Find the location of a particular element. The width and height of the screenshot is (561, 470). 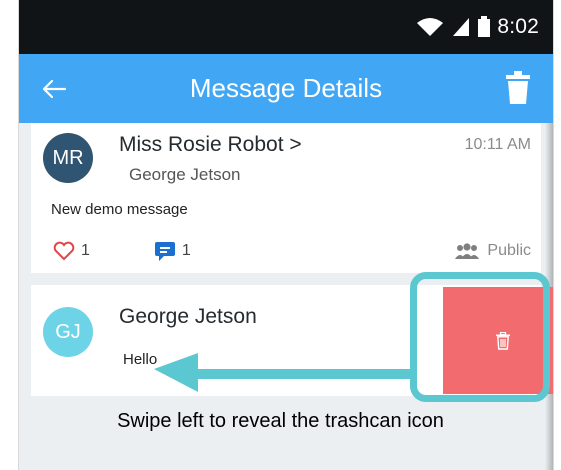

caption-text: Swipe left to reveal the trashcan icon is located at coordinates (280, 421).